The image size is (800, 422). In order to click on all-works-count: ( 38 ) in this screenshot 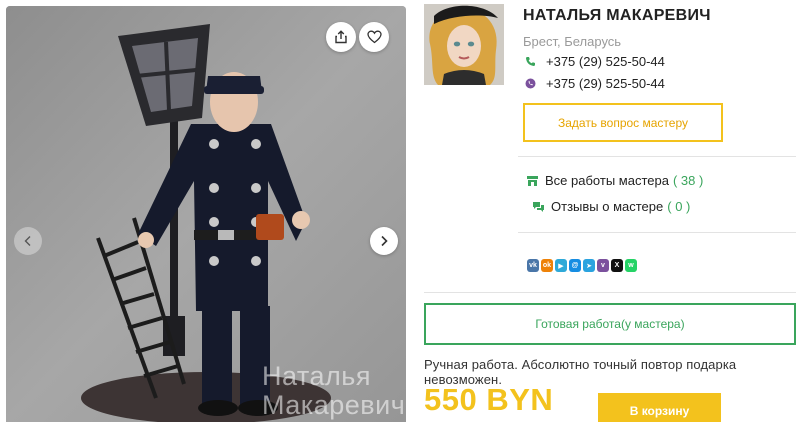, I will do `click(688, 180)`.